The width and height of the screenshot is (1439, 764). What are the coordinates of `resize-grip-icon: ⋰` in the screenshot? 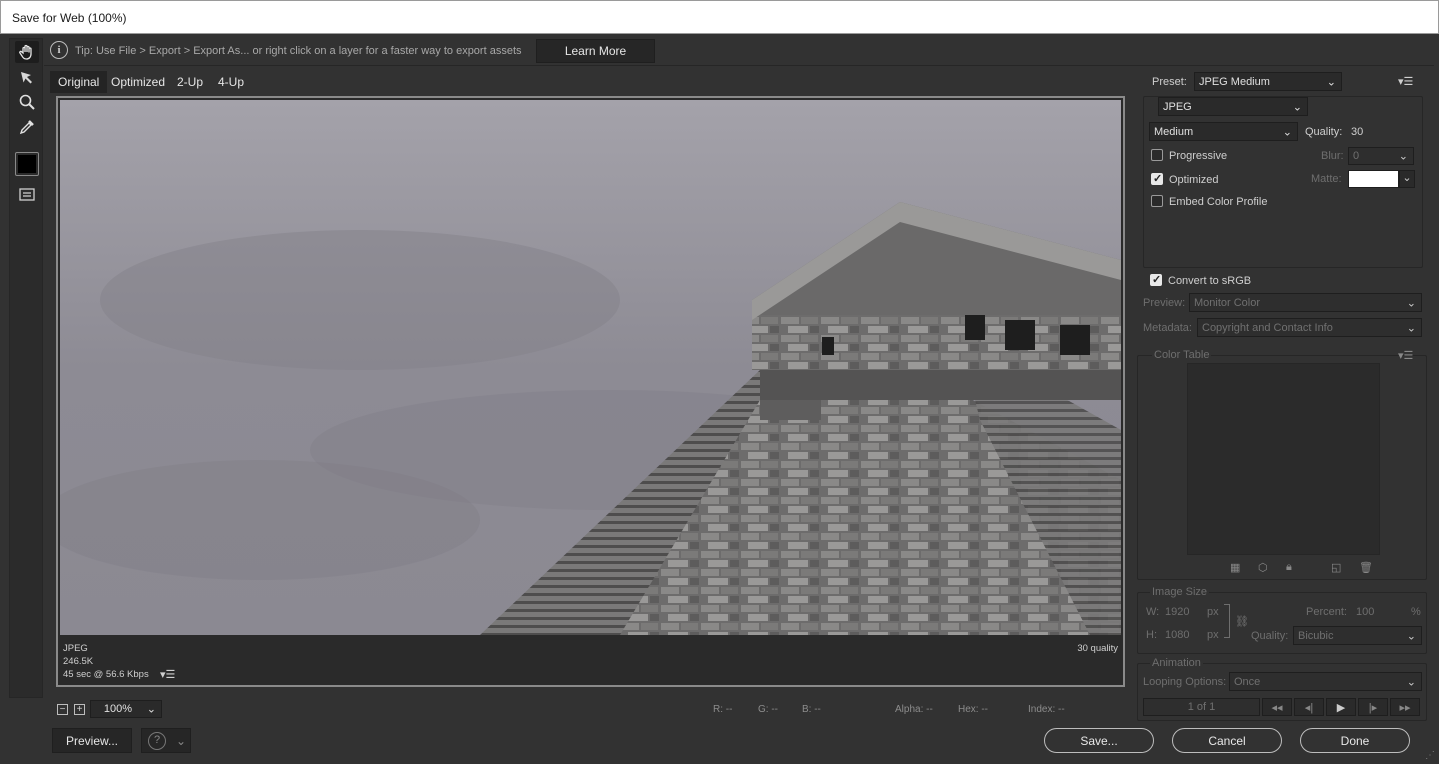 It's located at (1430, 755).